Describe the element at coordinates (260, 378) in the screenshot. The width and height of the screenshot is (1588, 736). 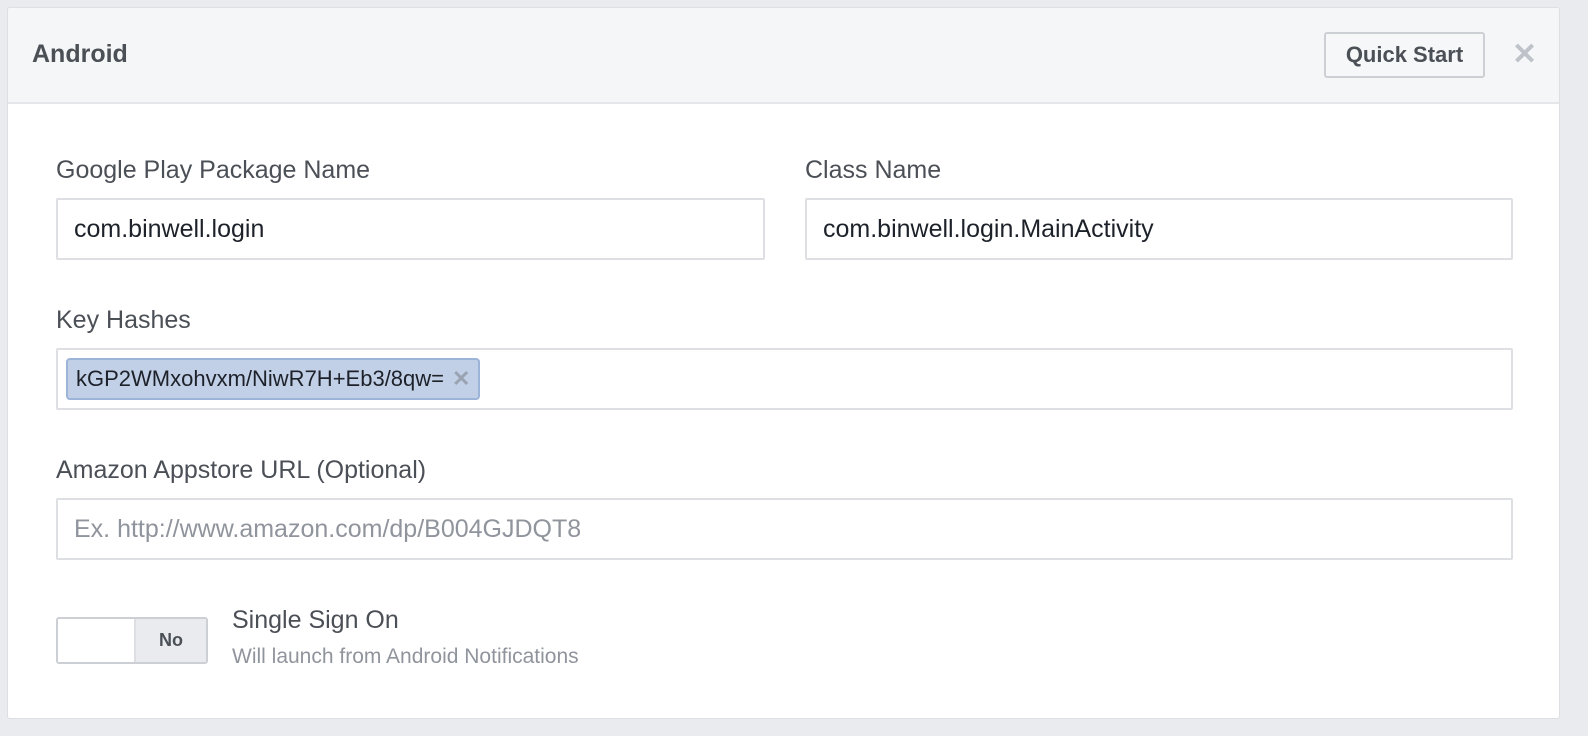
I see `key-hash-value: kGP2WMxohvxm/NiwR7H+Eb3/8qw=` at that location.